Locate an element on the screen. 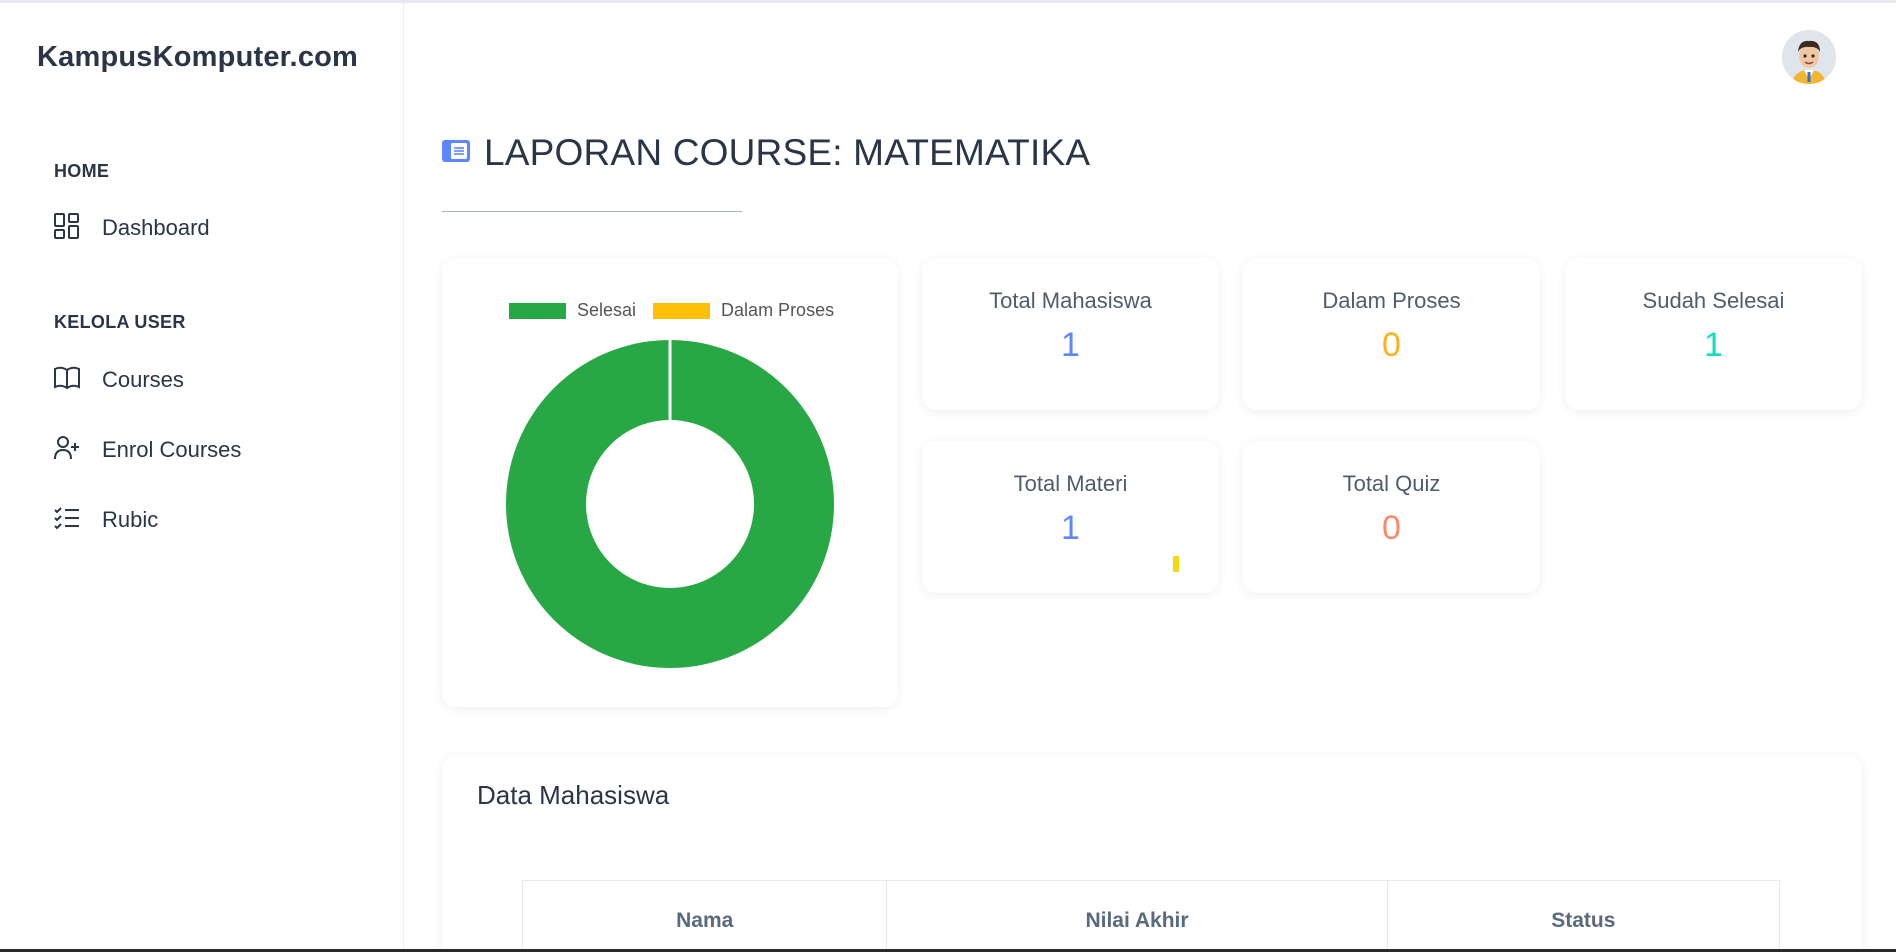 Image resolution: width=1896 pixels, height=952 pixels. chart-card: Selesai Dalam Proses is located at coordinates (670, 482).